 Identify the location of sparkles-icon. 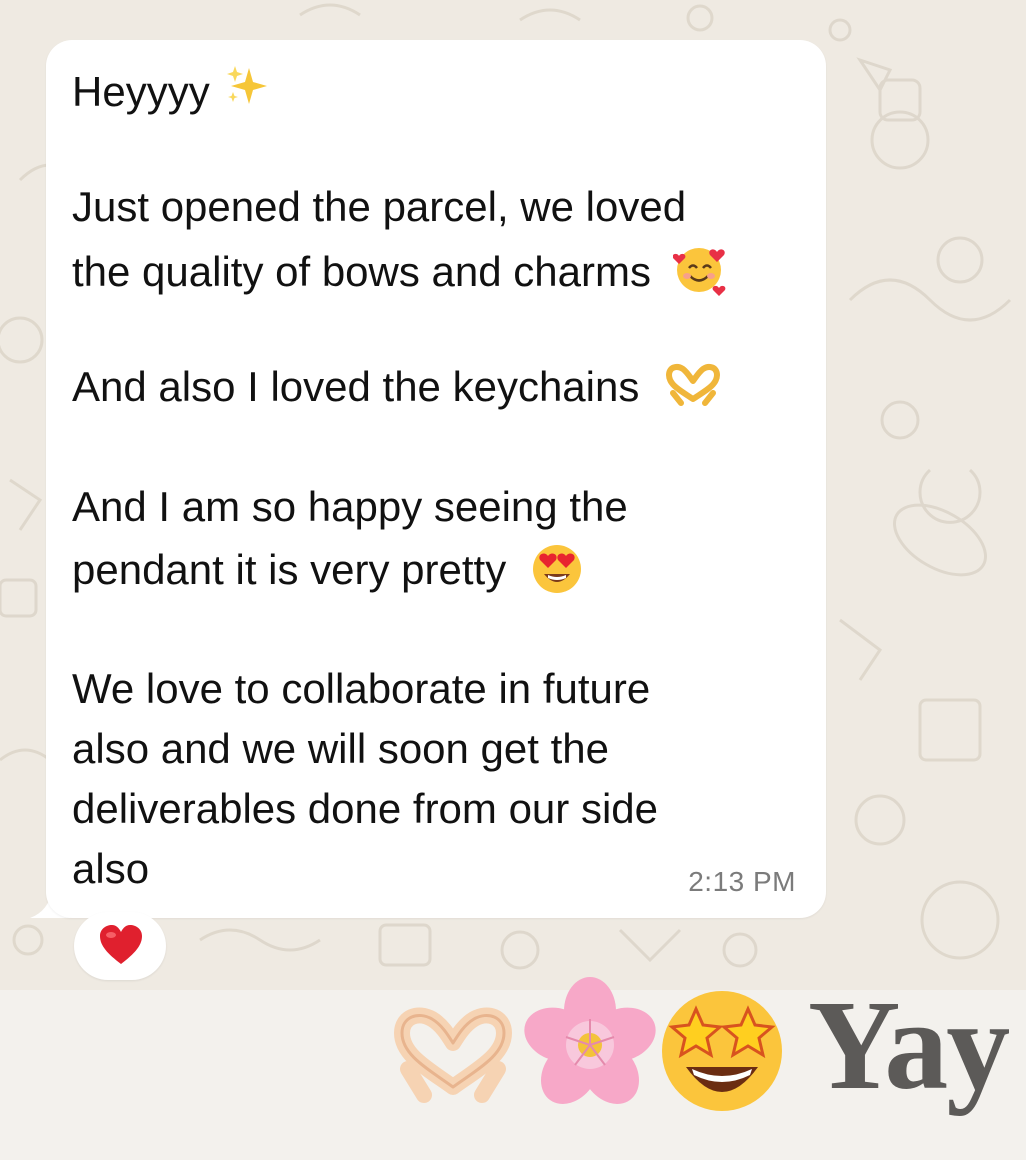
(247, 85).